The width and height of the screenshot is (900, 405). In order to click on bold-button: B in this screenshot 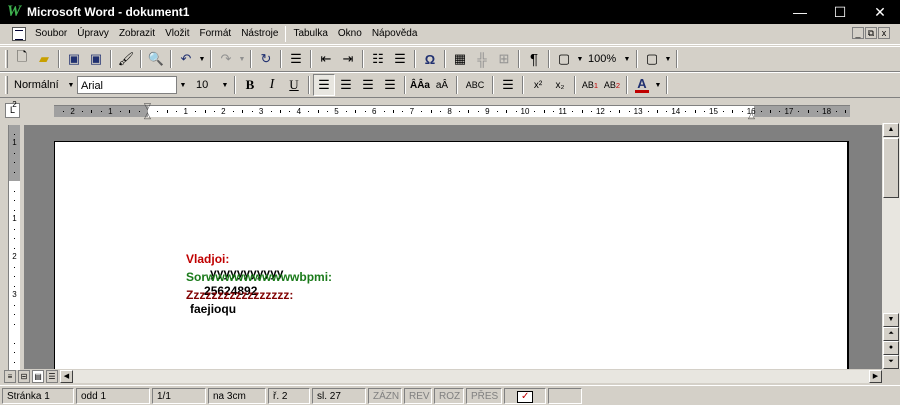, I will do `click(250, 85)`.